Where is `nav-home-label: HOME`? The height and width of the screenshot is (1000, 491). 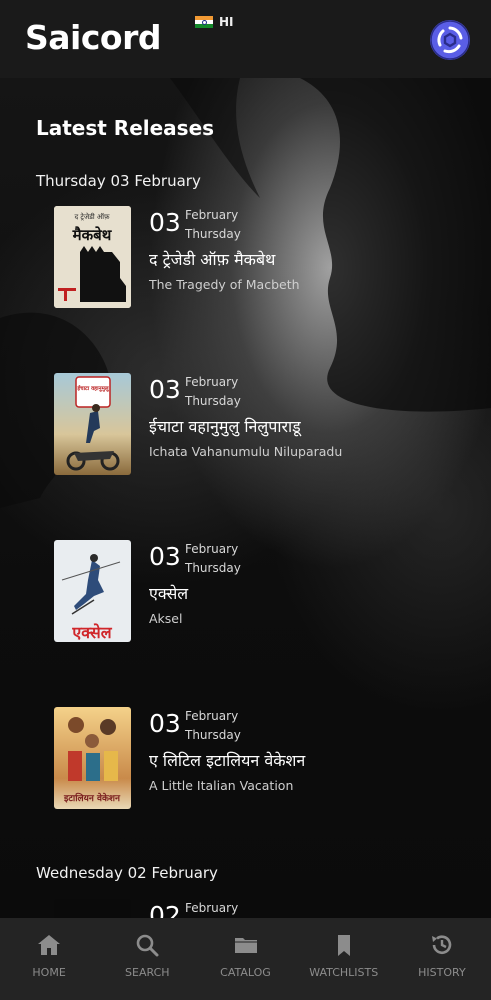 nav-home-label: HOME is located at coordinates (49, 972).